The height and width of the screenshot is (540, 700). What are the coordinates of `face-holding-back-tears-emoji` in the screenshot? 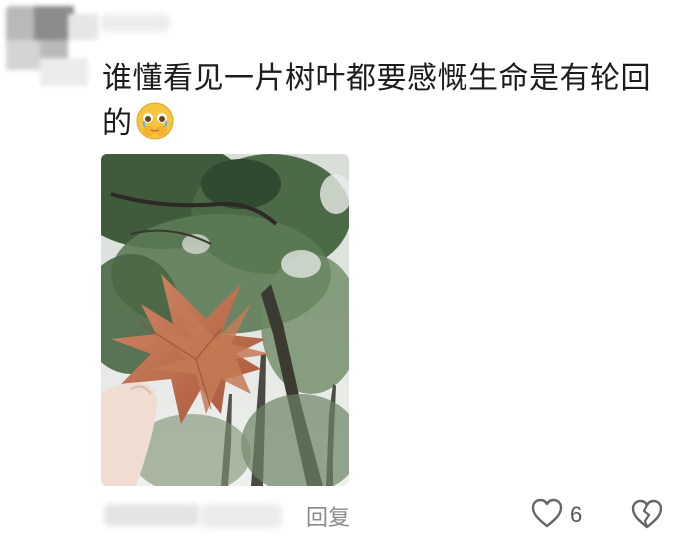 It's located at (155, 121).